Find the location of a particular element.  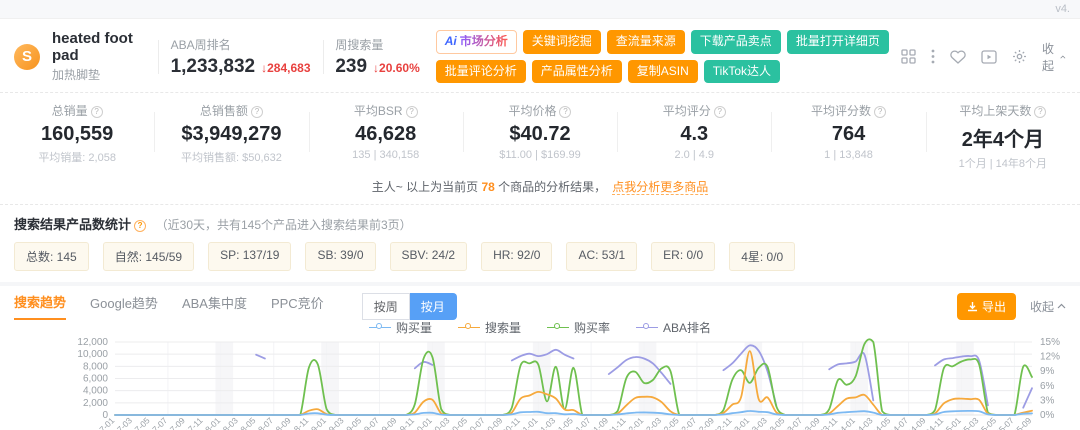

trend-tab: ABA集中度 is located at coordinates (214, 306).